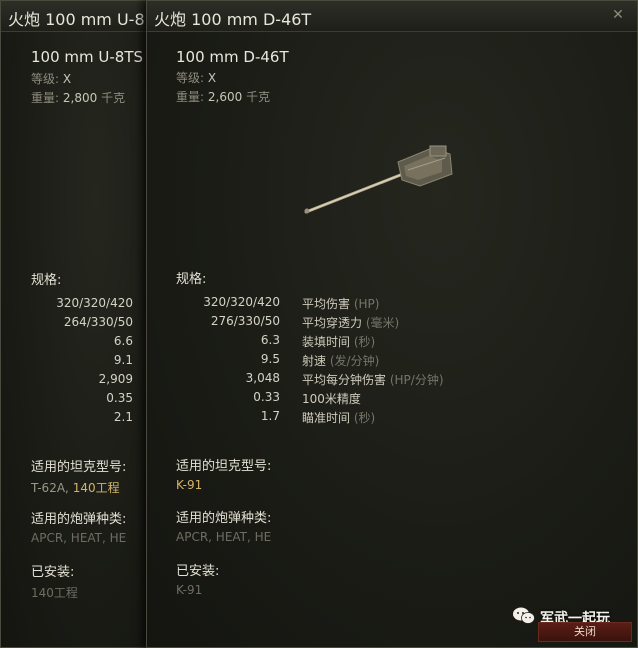  What do you see at coordinates (378, 179) in the screenshot?
I see `gun-icon` at bounding box center [378, 179].